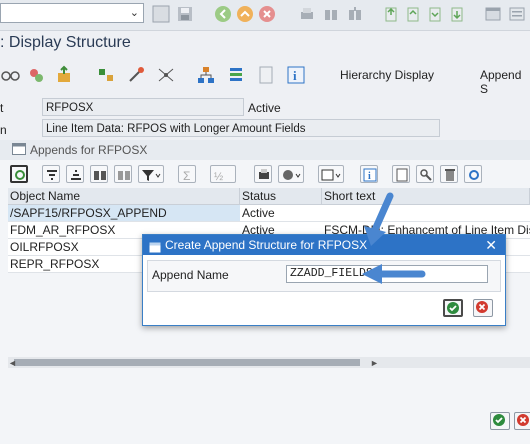 This screenshot has width=530, height=444. What do you see at coordinates (3, 130) in the screenshot?
I see `description-label-fragment: n` at bounding box center [3, 130].